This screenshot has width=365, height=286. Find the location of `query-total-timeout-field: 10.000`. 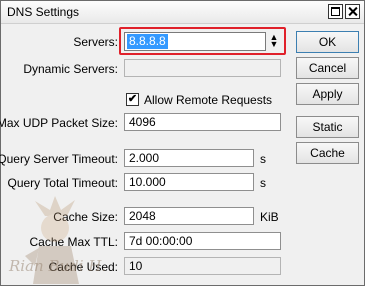

query-total-timeout-field: 10.000 is located at coordinates (189, 182).